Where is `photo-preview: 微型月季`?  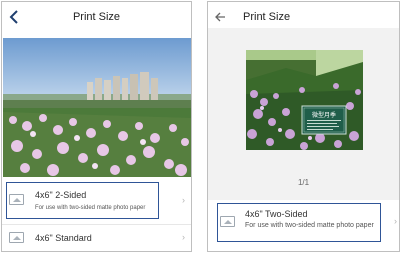 photo-preview: 微型月季 is located at coordinates (304, 100).